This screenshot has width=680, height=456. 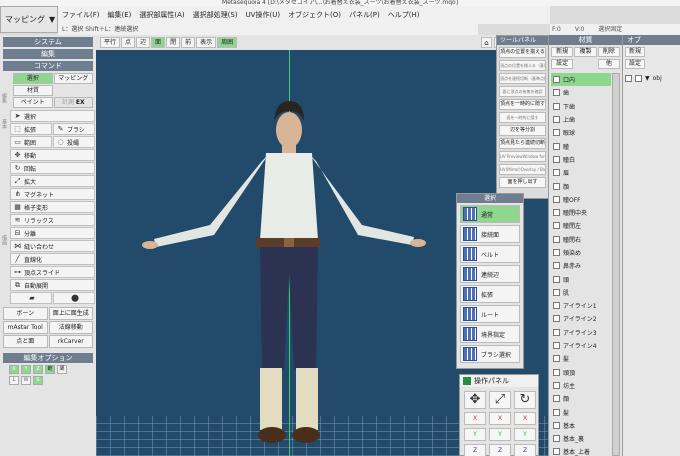 What do you see at coordinates (38, 369) in the screenshot?
I see `opt-z: Z` at bounding box center [38, 369].